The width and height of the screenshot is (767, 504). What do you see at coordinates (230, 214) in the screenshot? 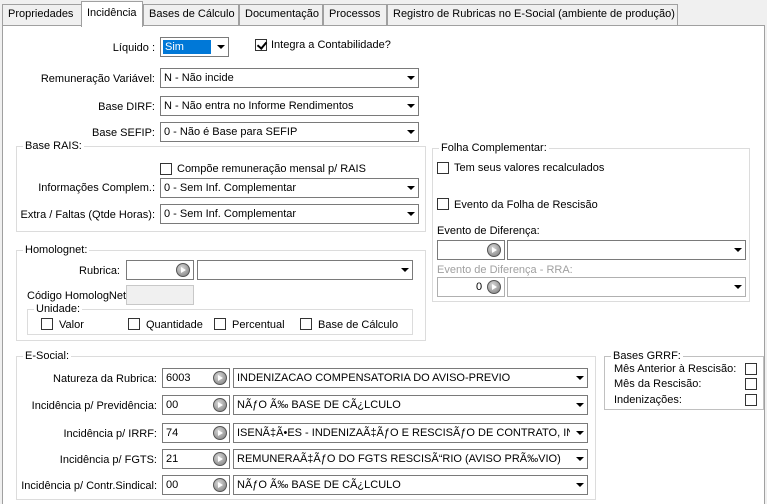
I see `extra-faltas-value: 0 - Sem Inf. Complementar` at bounding box center [230, 214].